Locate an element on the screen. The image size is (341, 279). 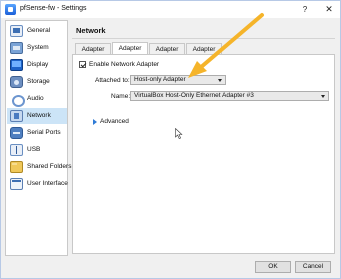
advanced-toggle: Advanced is located at coordinates (114, 121).